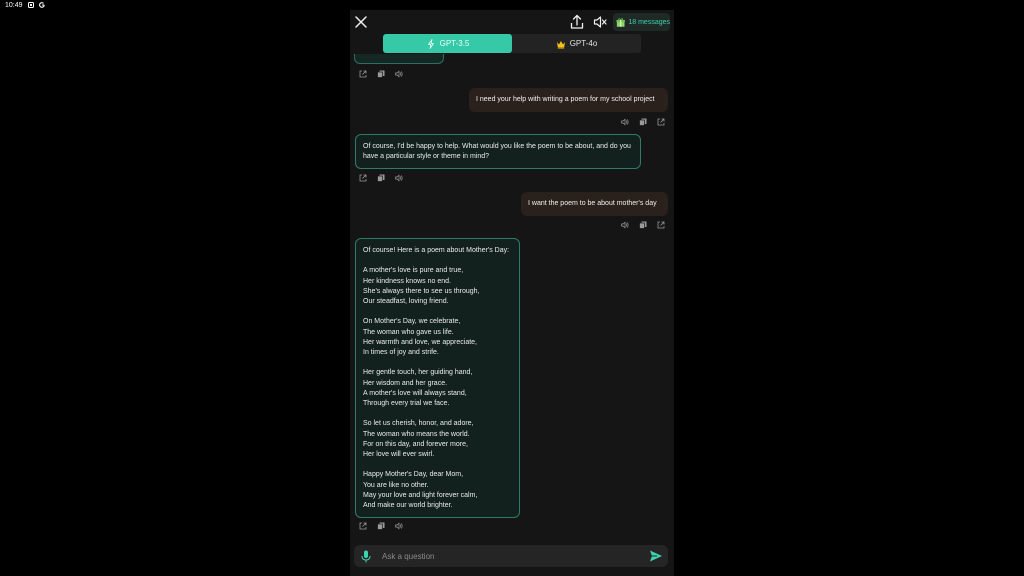  I want to click on previous-message-bubble, so click(399, 59).